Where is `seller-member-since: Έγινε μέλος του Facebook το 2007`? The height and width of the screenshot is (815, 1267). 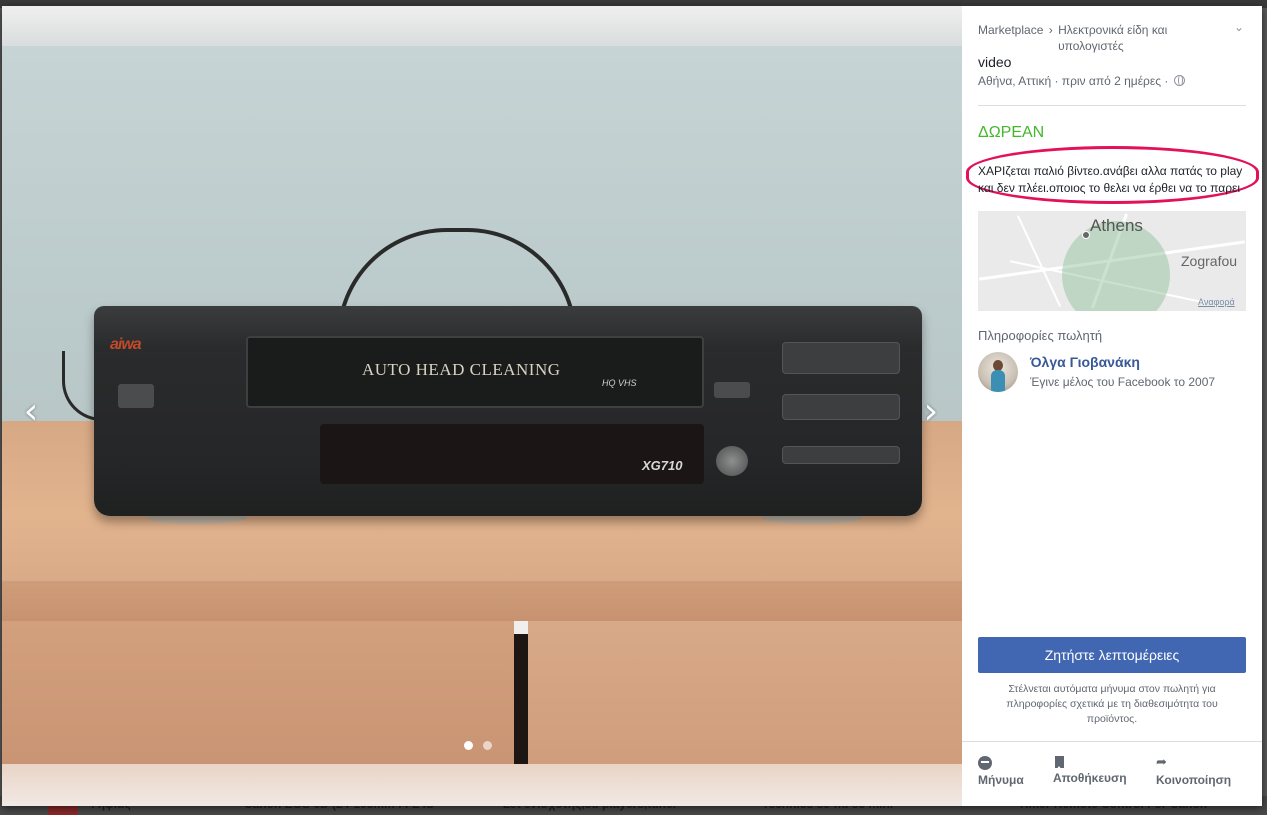 seller-member-since: Έγινε μέλος του Facebook το 2007 is located at coordinates (1123, 382).